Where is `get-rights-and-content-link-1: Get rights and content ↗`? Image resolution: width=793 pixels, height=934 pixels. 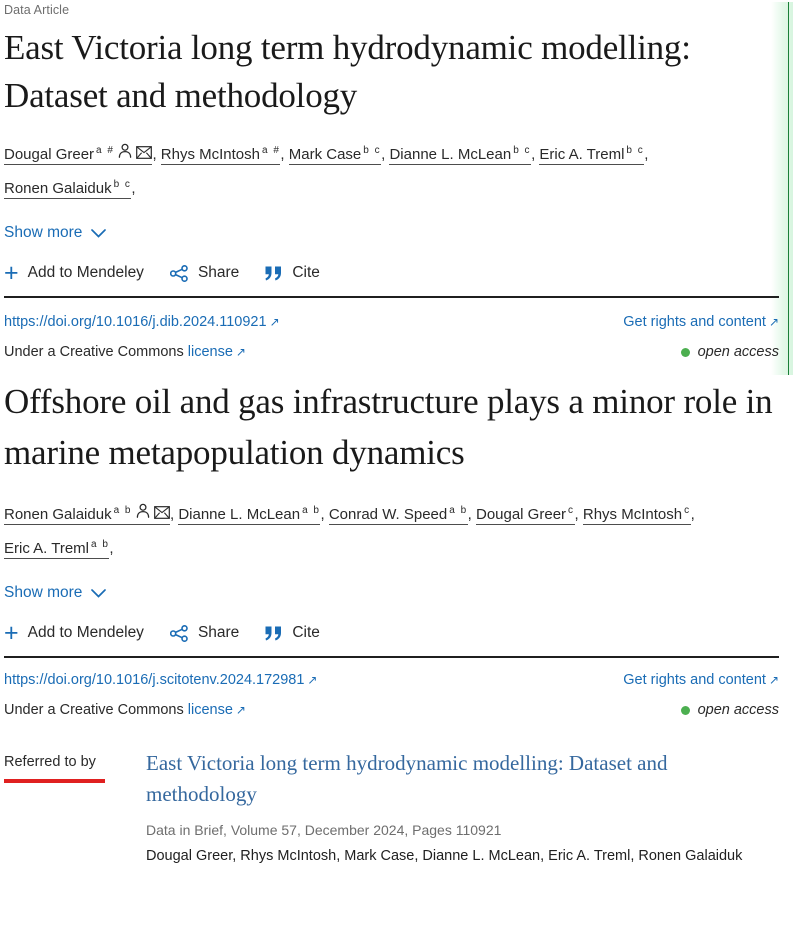 get-rights-and-content-link-1: Get rights and content ↗ is located at coordinates (701, 322).